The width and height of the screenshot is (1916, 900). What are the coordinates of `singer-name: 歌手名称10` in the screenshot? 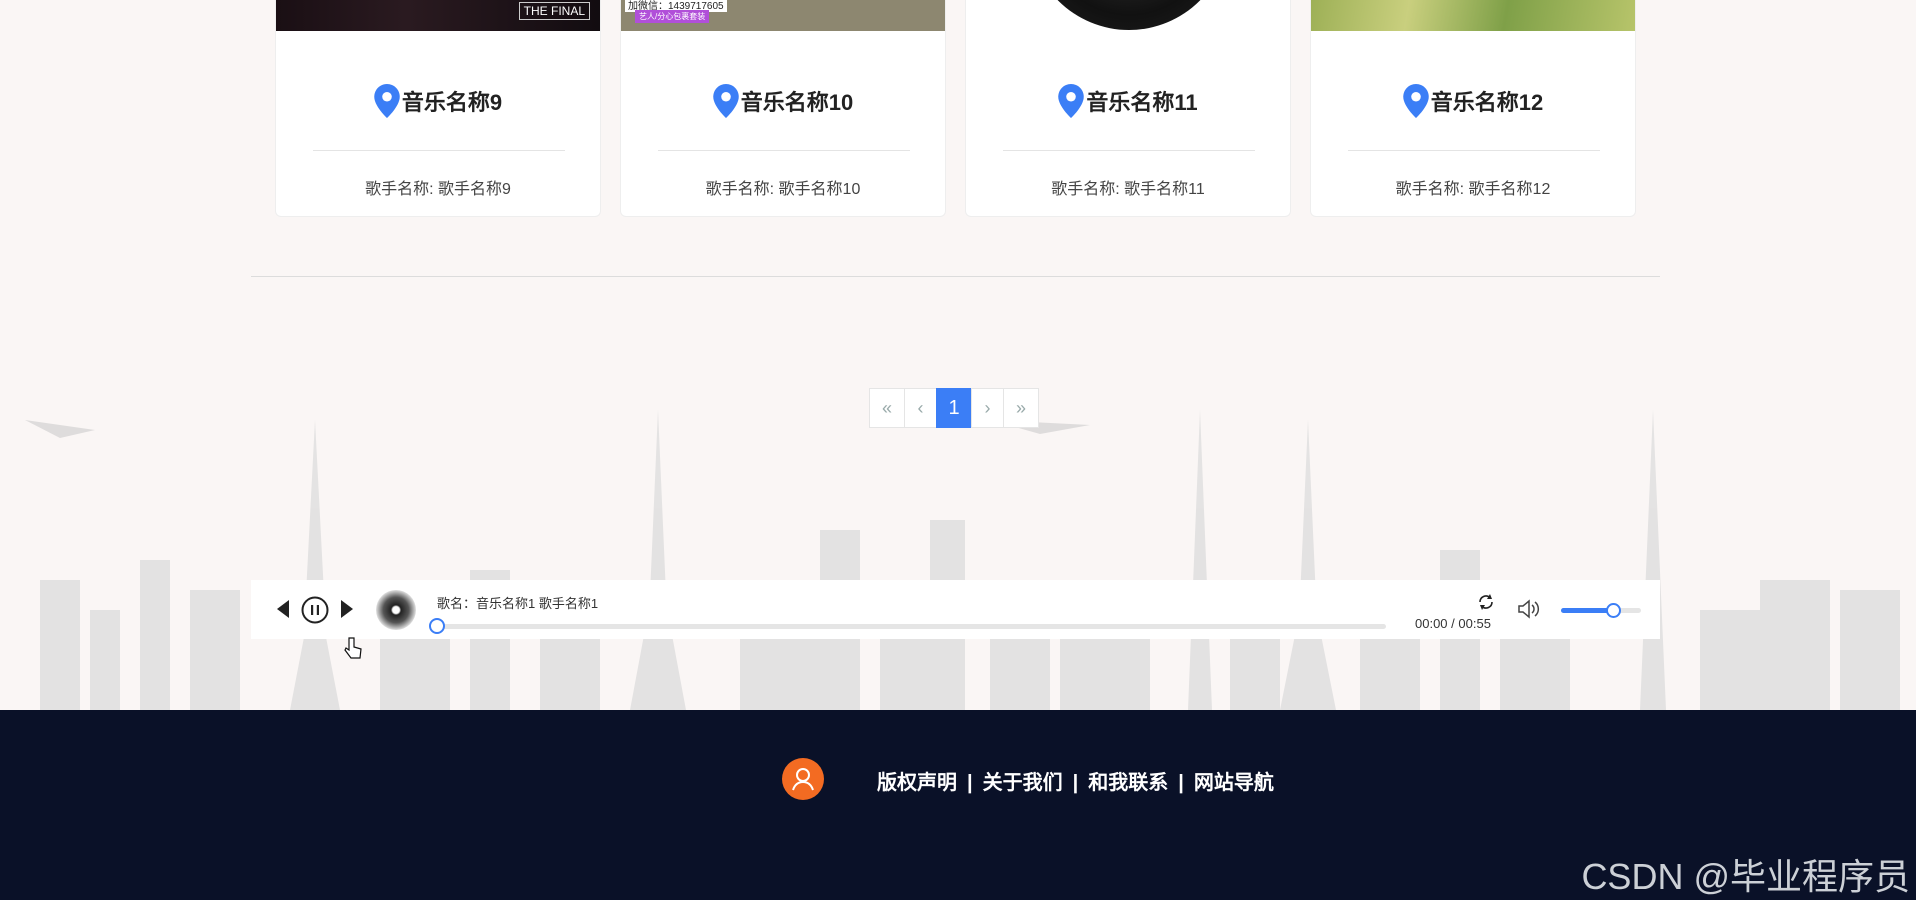 It's located at (819, 189).